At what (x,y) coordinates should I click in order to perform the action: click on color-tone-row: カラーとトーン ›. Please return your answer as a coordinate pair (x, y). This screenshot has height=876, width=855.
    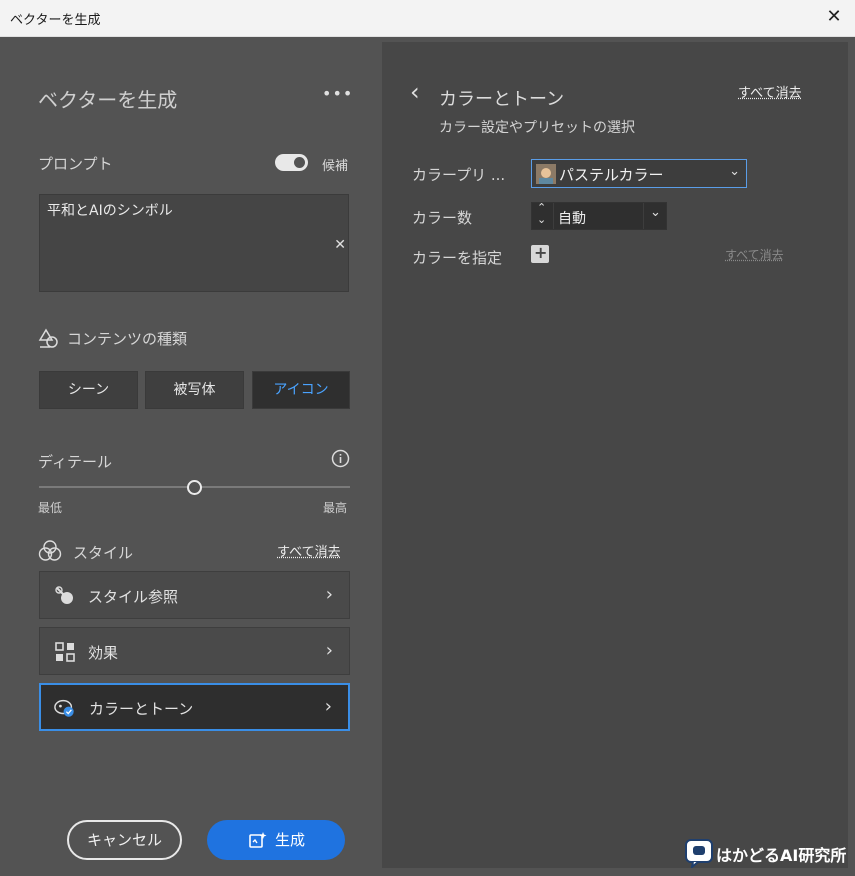
    Looking at the image, I should click on (194, 707).